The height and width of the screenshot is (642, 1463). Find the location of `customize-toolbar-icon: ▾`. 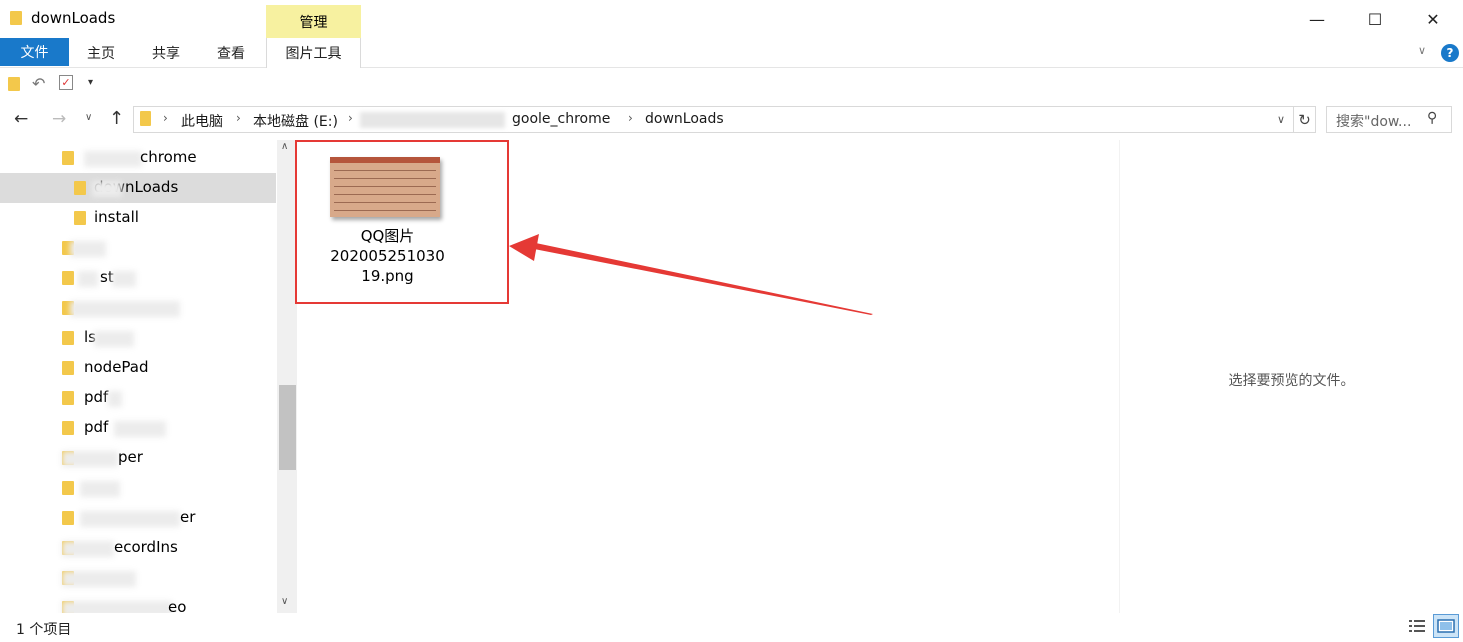

customize-toolbar-icon: ▾ is located at coordinates (90, 82).